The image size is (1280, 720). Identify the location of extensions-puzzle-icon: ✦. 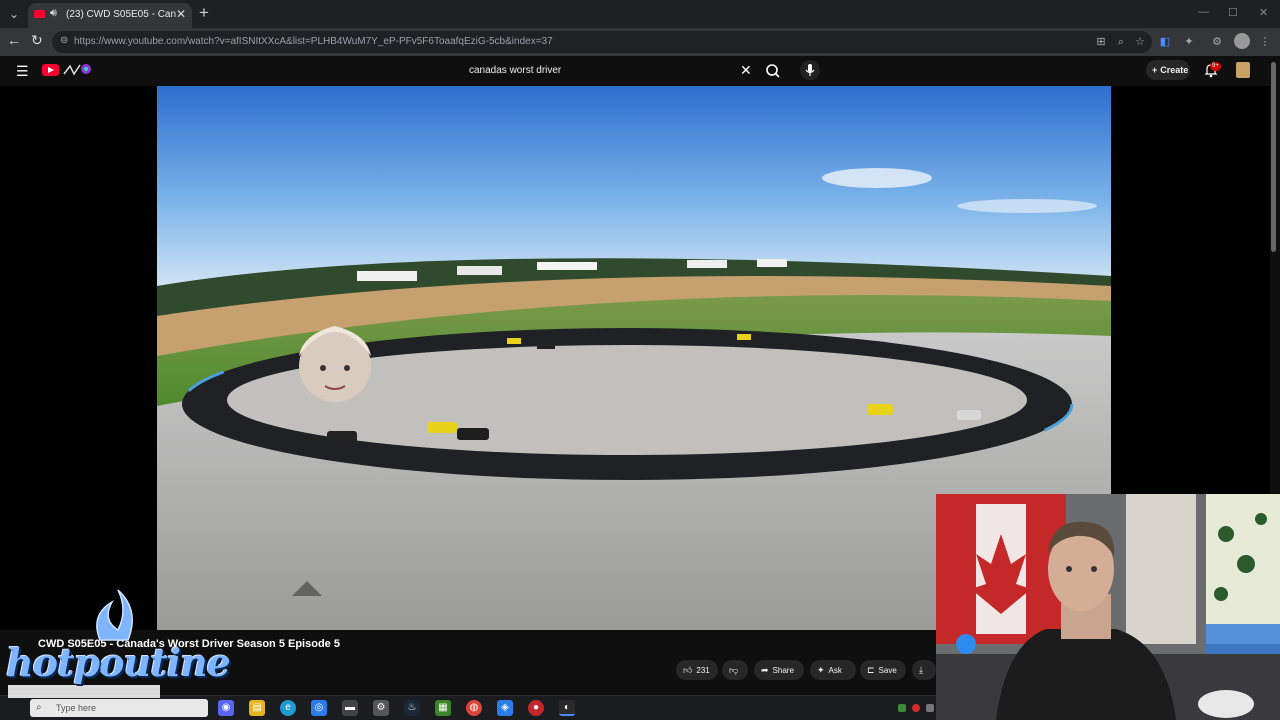
(1189, 42).